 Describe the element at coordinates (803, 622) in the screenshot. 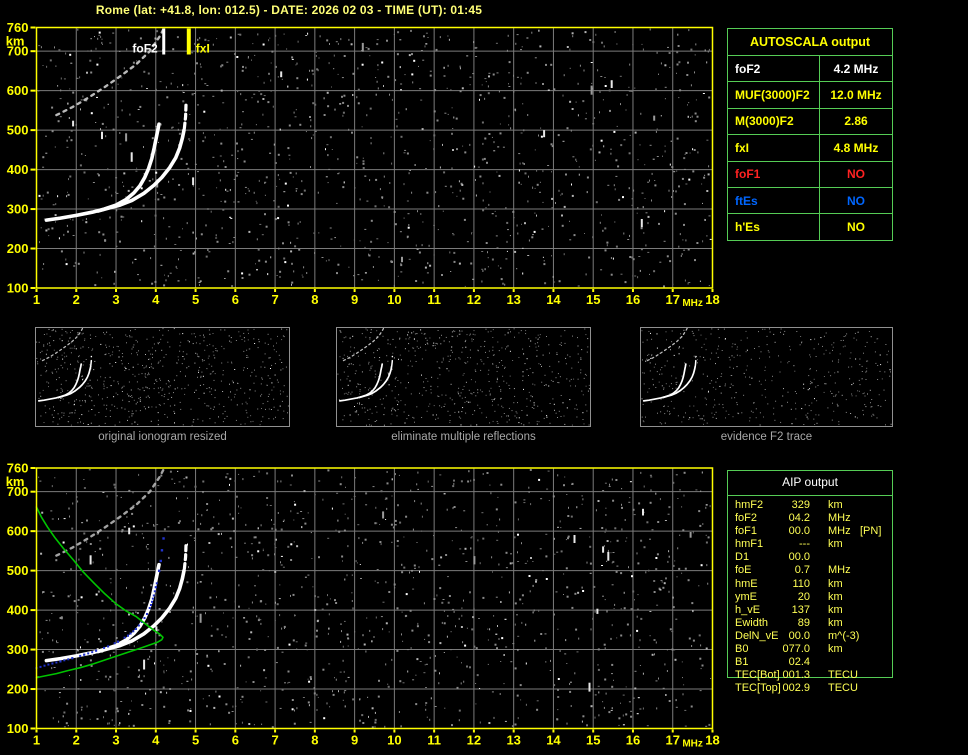

I see `aip-value: 89` at that location.